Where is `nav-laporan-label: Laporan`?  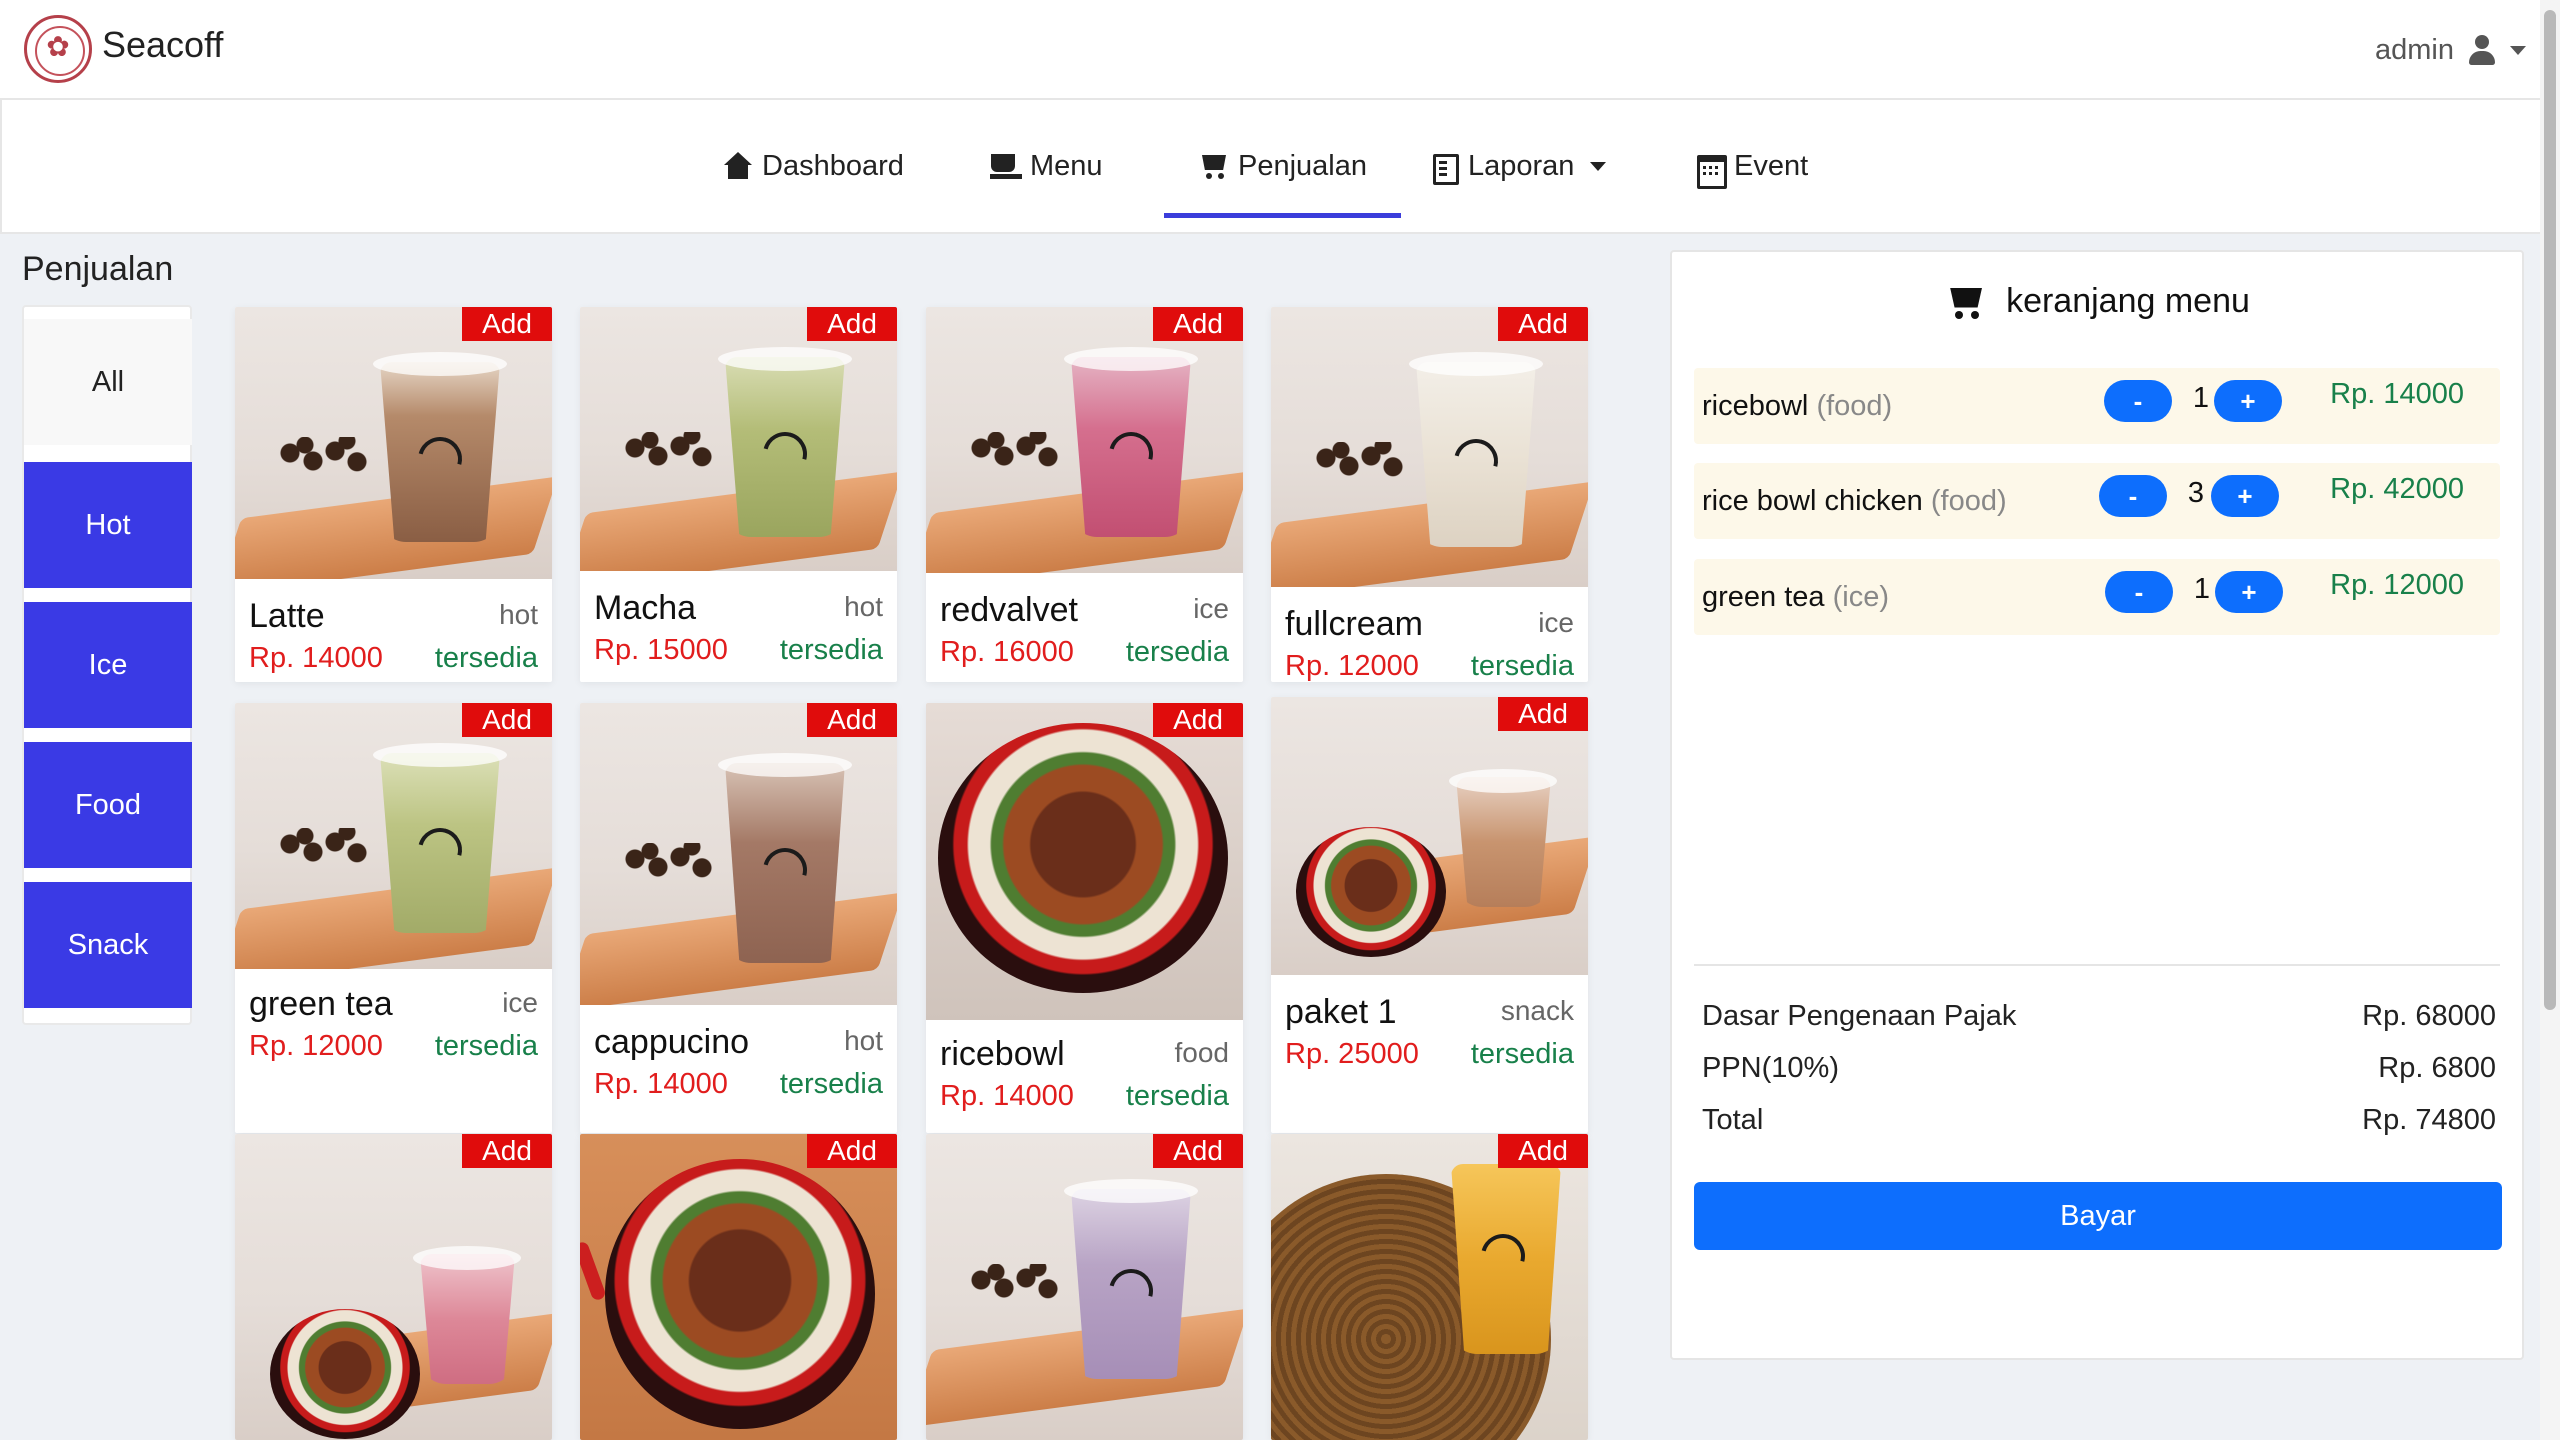
nav-laporan-label: Laporan is located at coordinates (1521, 165).